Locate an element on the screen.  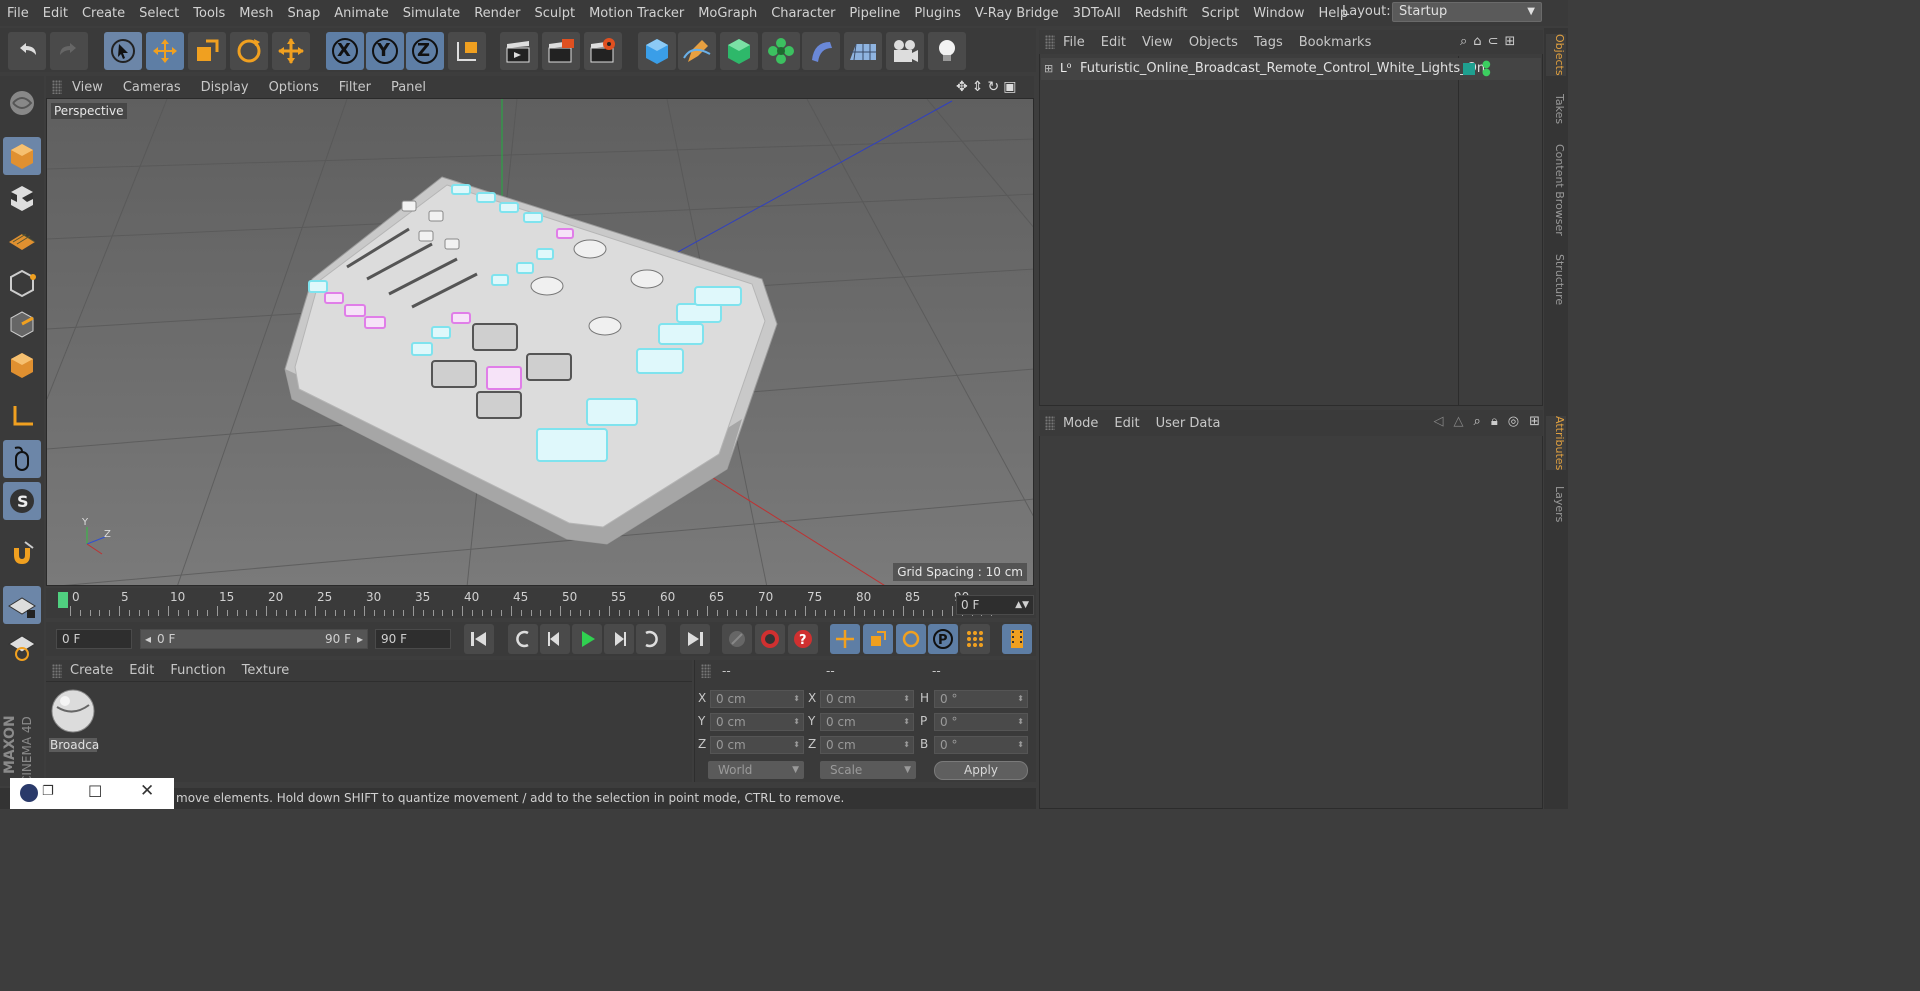
render-view-button is located at coordinates (519, 51).